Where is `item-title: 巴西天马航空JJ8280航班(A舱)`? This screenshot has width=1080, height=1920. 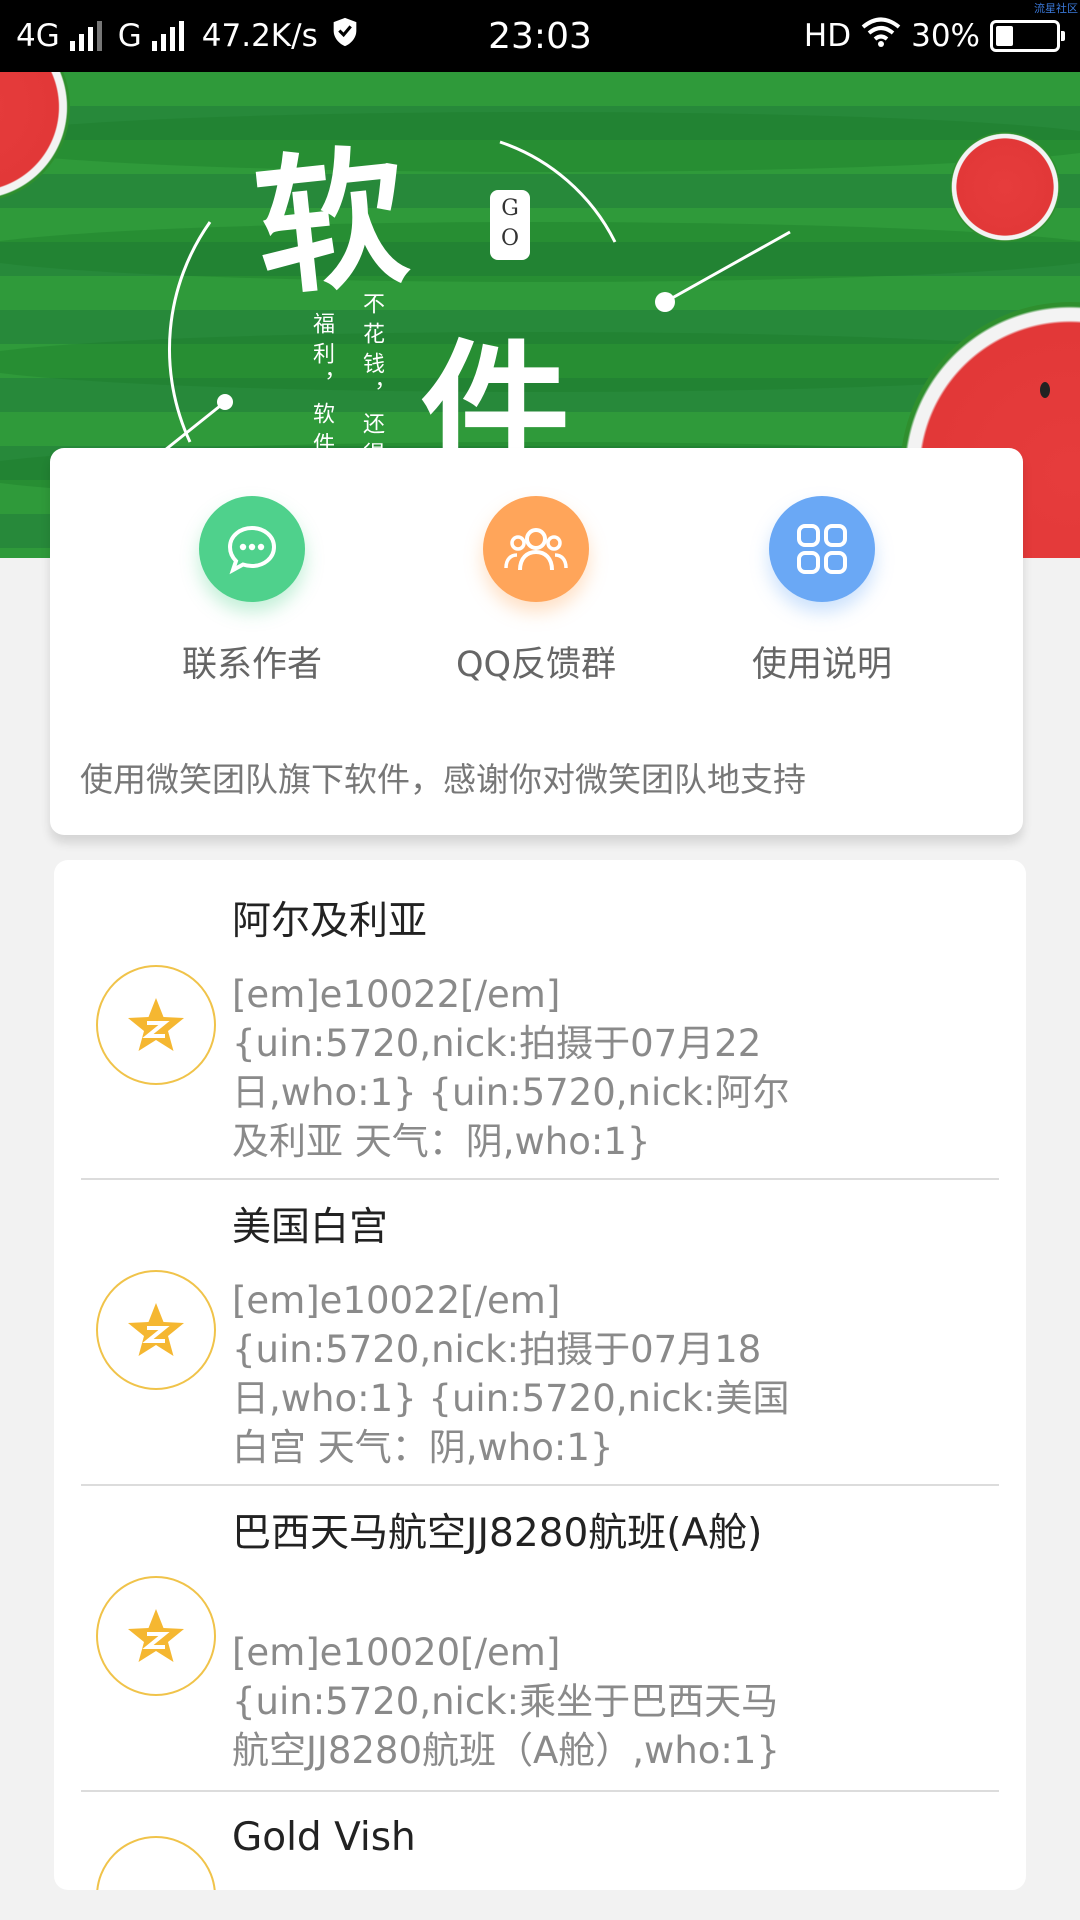
item-title: 巴西天马航空JJ8280航班(A舱) is located at coordinates (497, 1533).